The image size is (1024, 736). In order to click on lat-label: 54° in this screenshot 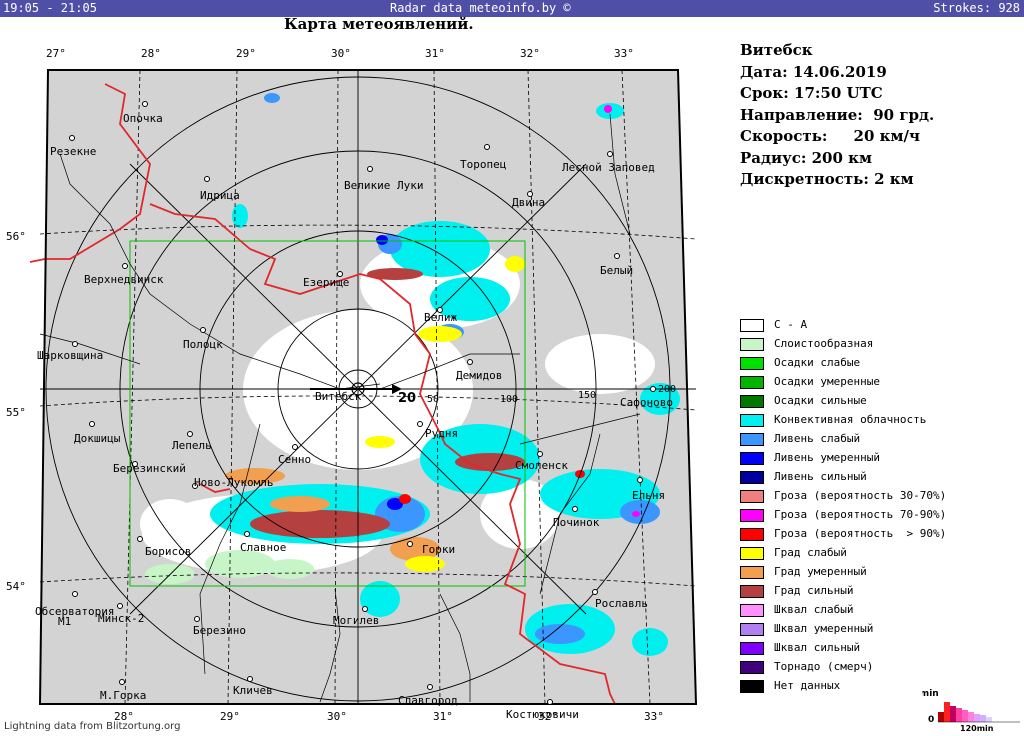, I will do `click(16, 586)`.